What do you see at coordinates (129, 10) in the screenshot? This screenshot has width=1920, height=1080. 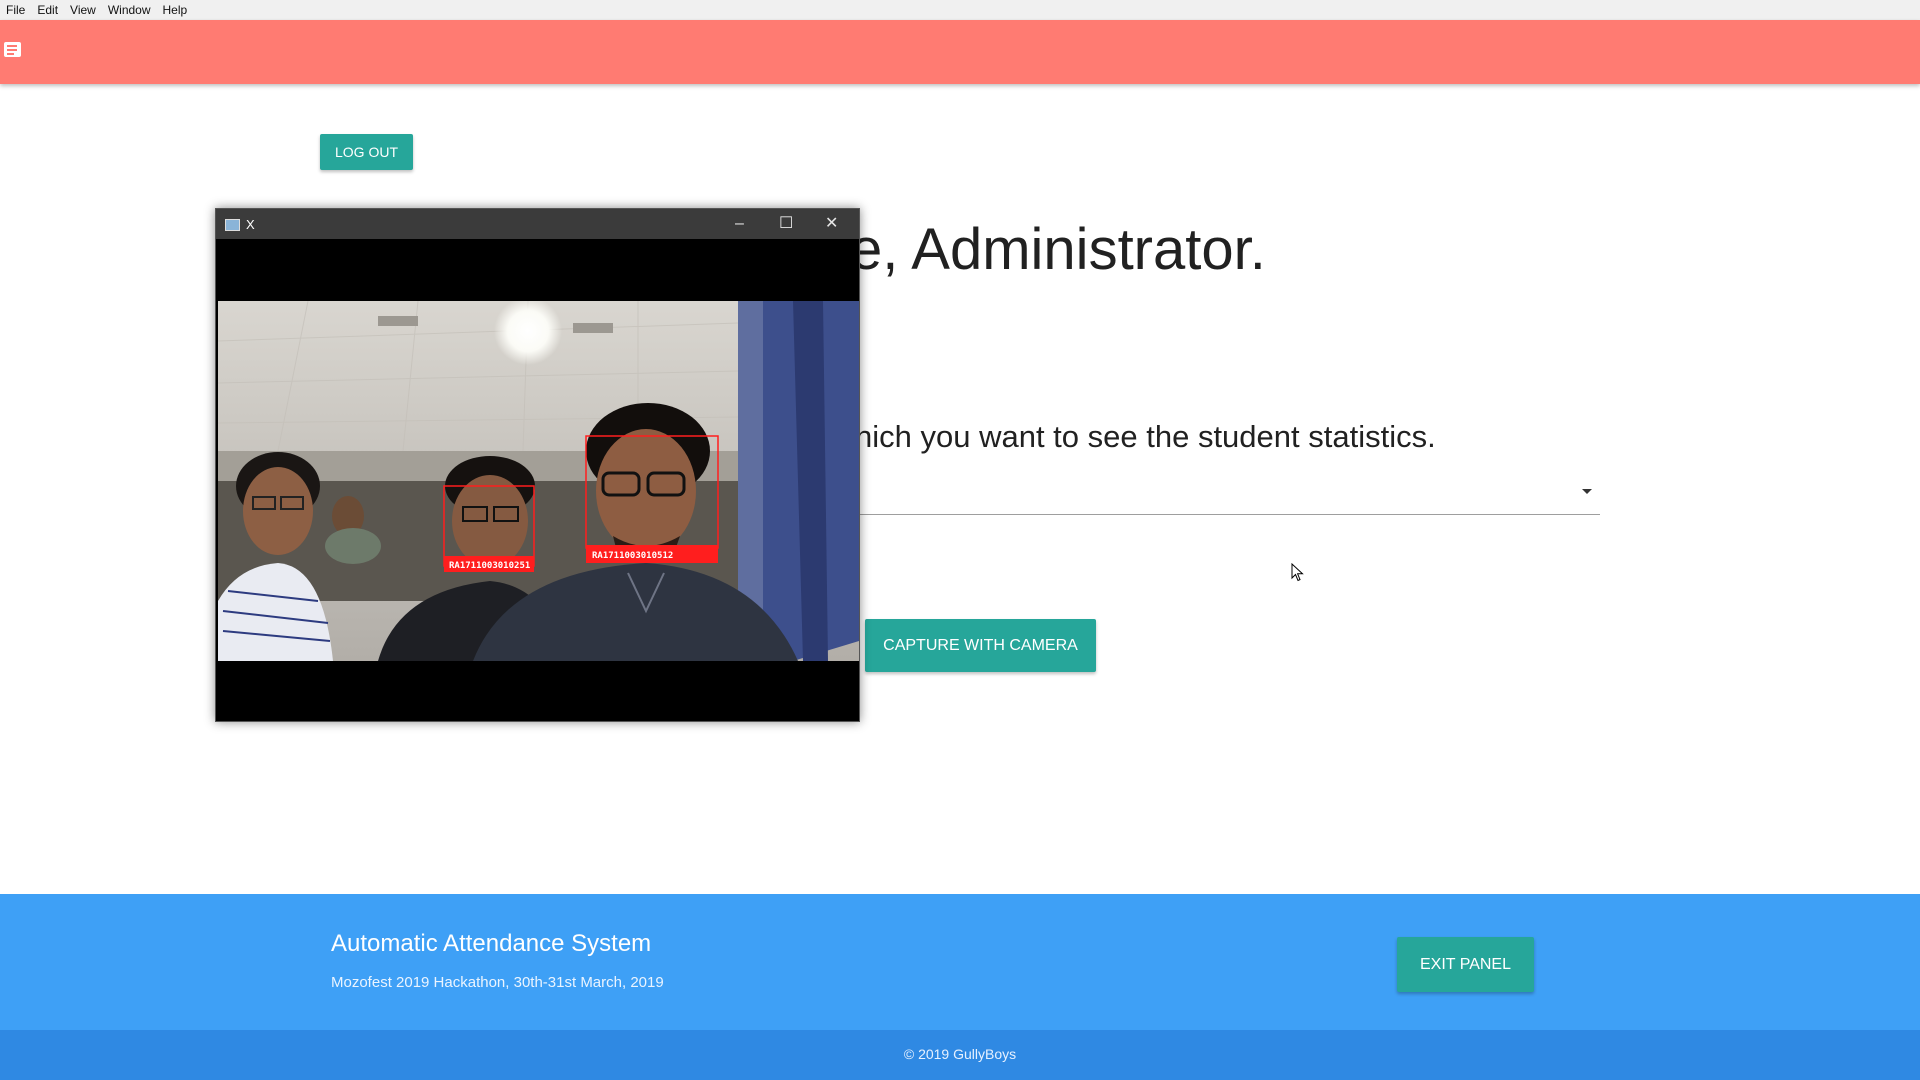 I see `menu-window: Window` at bounding box center [129, 10].